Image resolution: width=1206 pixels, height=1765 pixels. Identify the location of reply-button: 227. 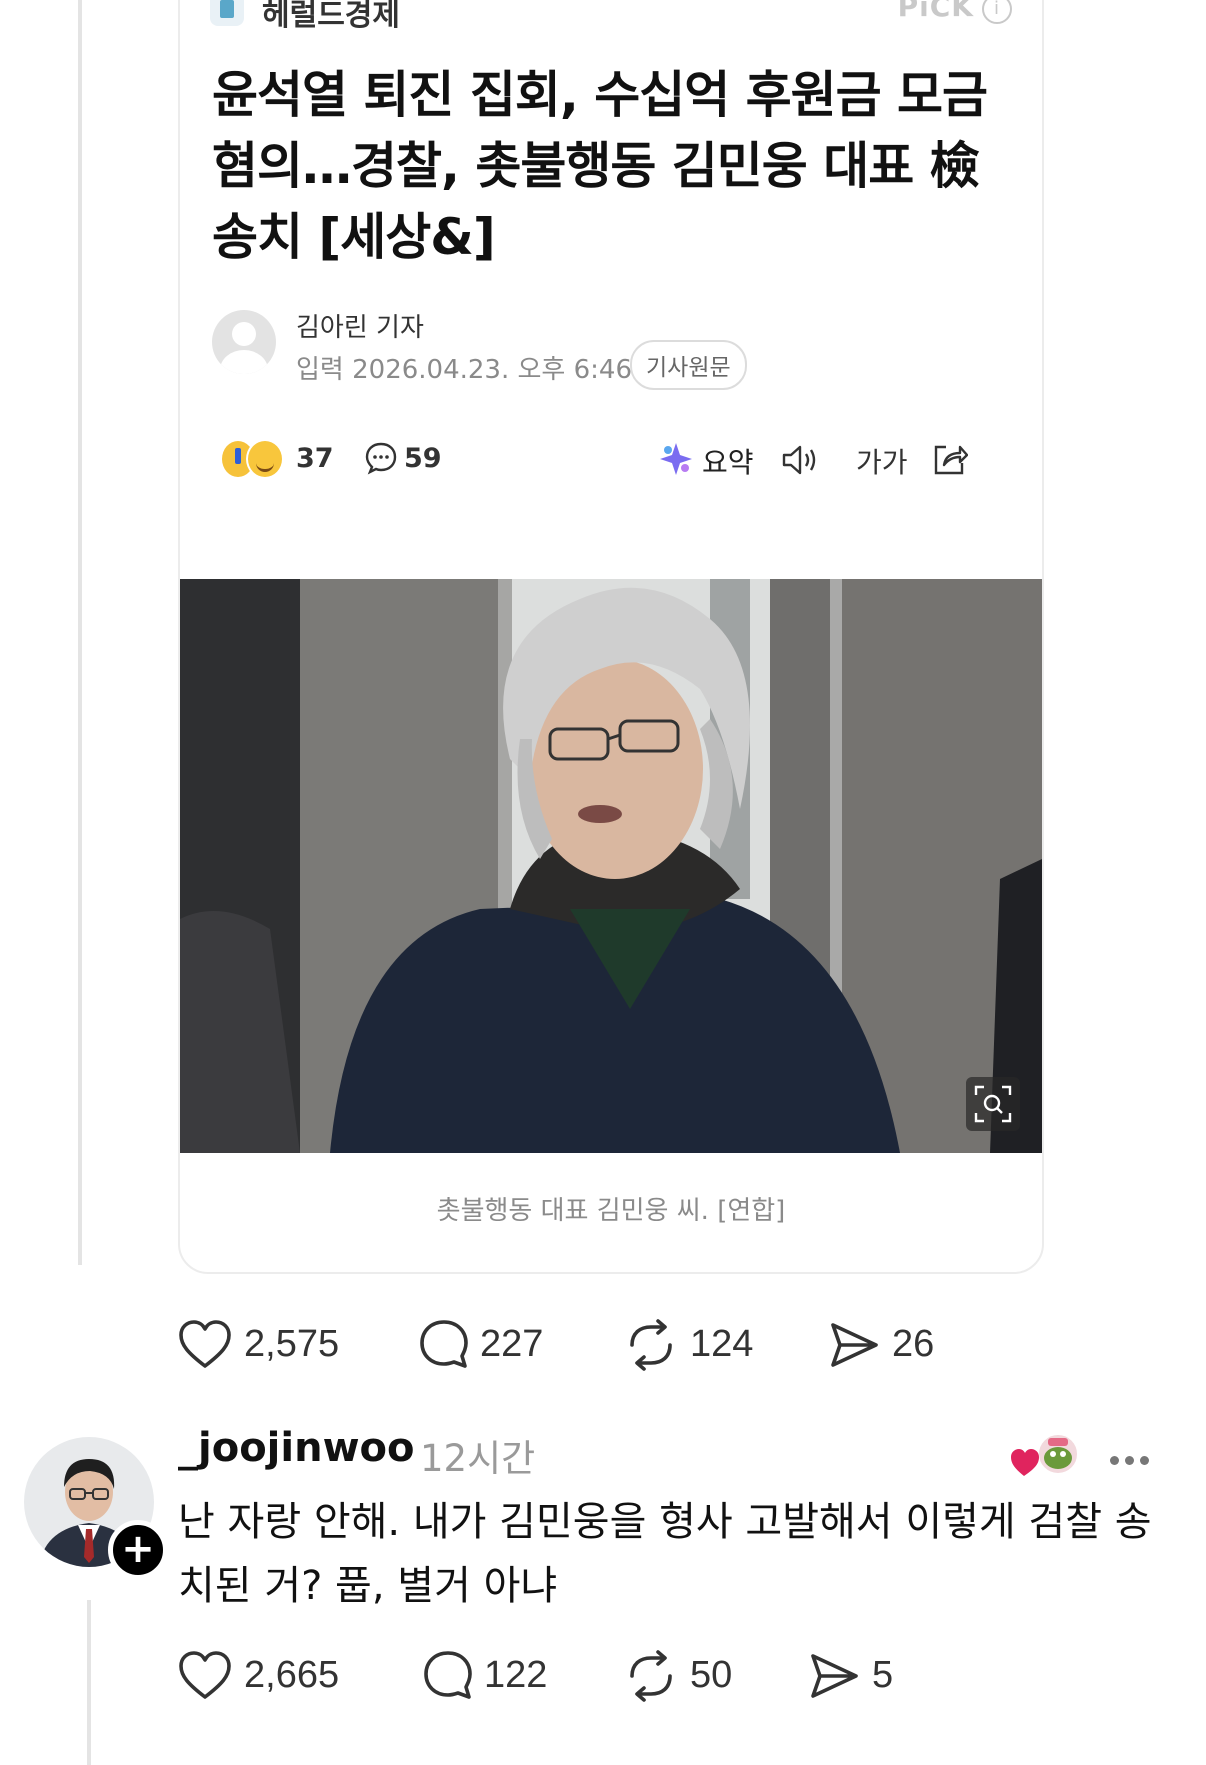
(488, 1345).